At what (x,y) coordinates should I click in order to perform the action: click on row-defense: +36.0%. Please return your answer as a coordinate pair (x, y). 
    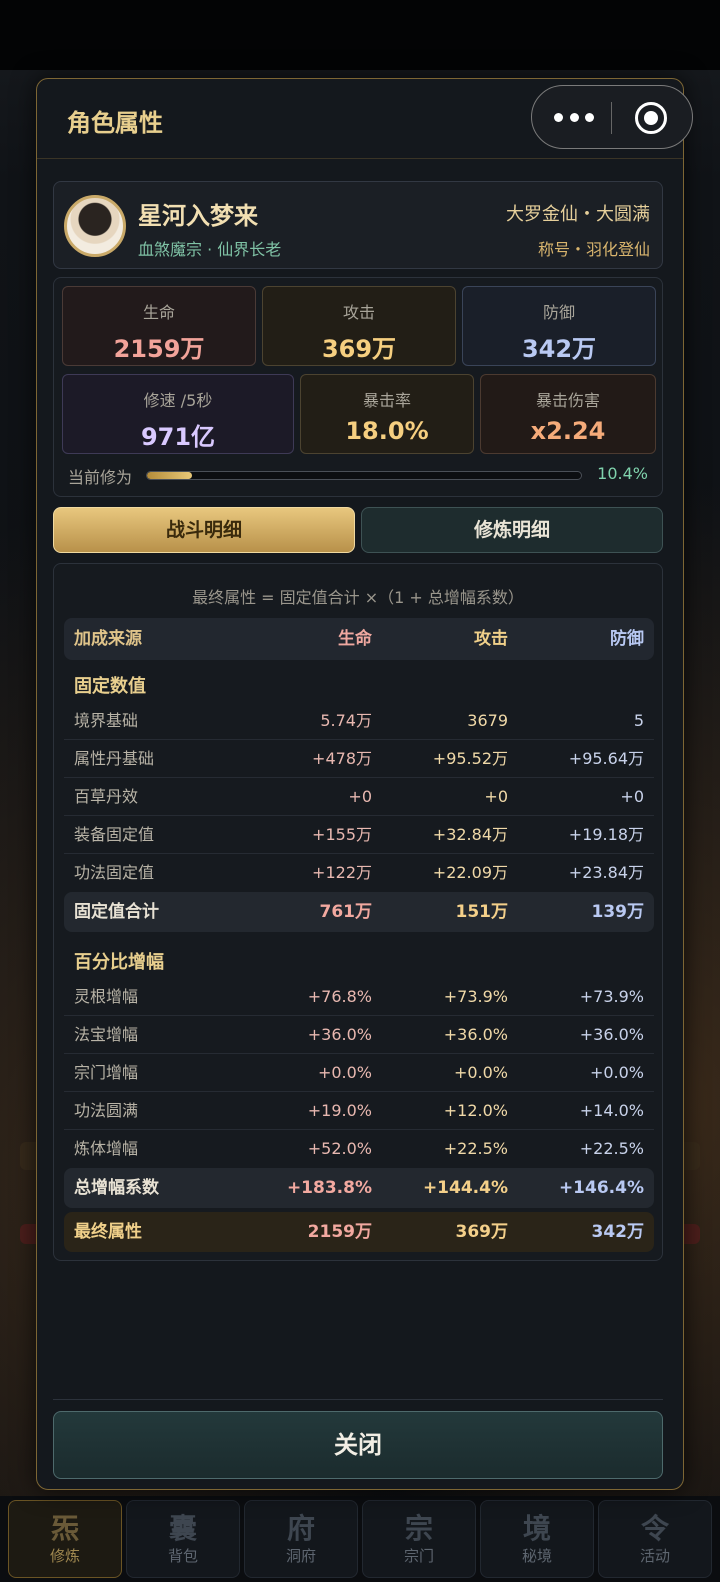
    Looking at the image, I should click on (611, 1034).